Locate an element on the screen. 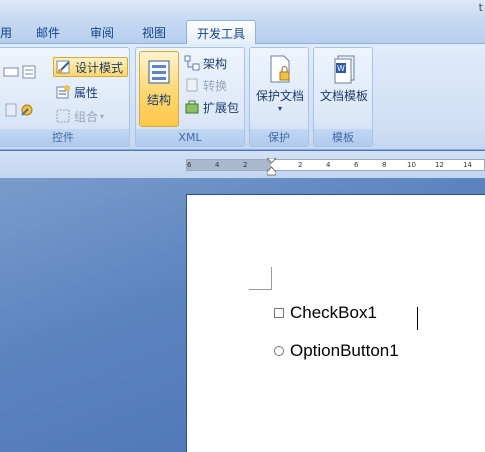 The width and height of the screenshot is (485, 452). xml-group-label: XML is located at coordinates (190, 137).